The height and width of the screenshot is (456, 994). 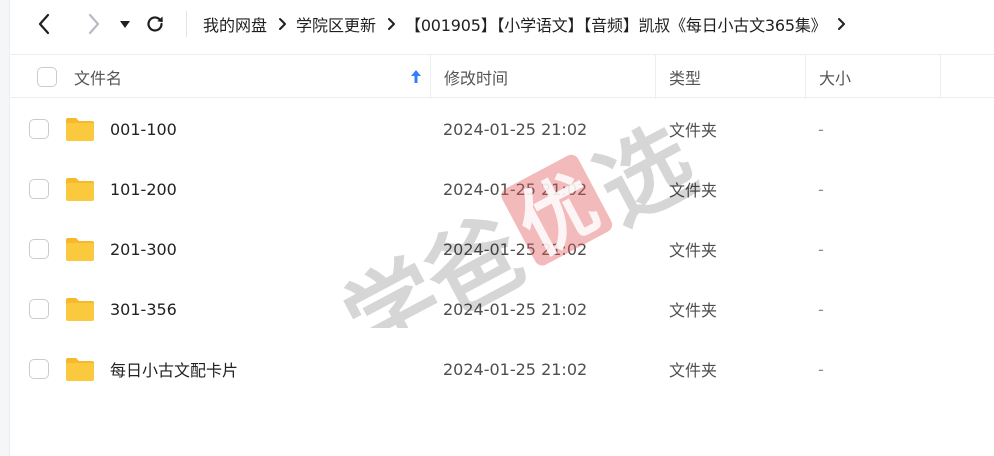 I want to click on refresh-icon, so click(x=155, y=24).